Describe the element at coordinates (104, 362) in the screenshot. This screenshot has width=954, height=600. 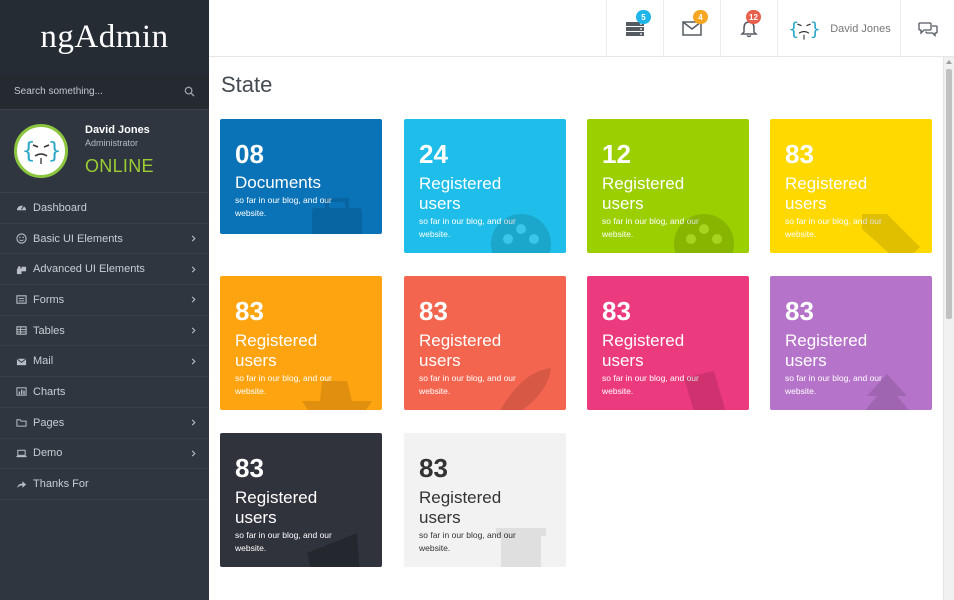
I see `sidebar-item-mail: Mail` at that location.